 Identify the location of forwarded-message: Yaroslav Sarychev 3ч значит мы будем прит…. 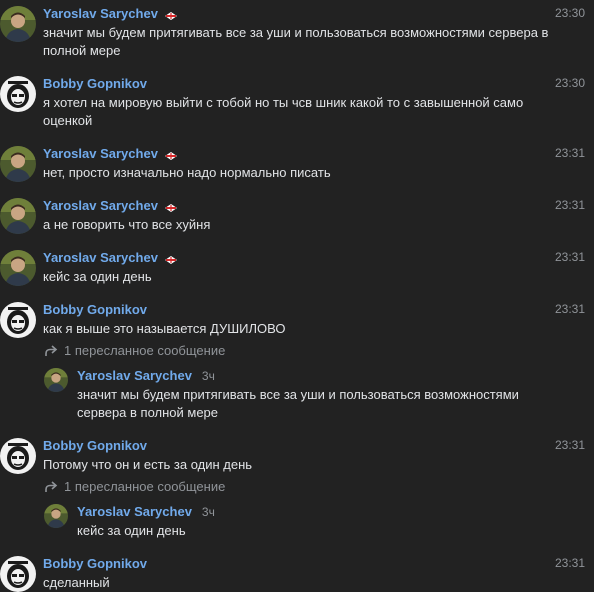
(304, 394).